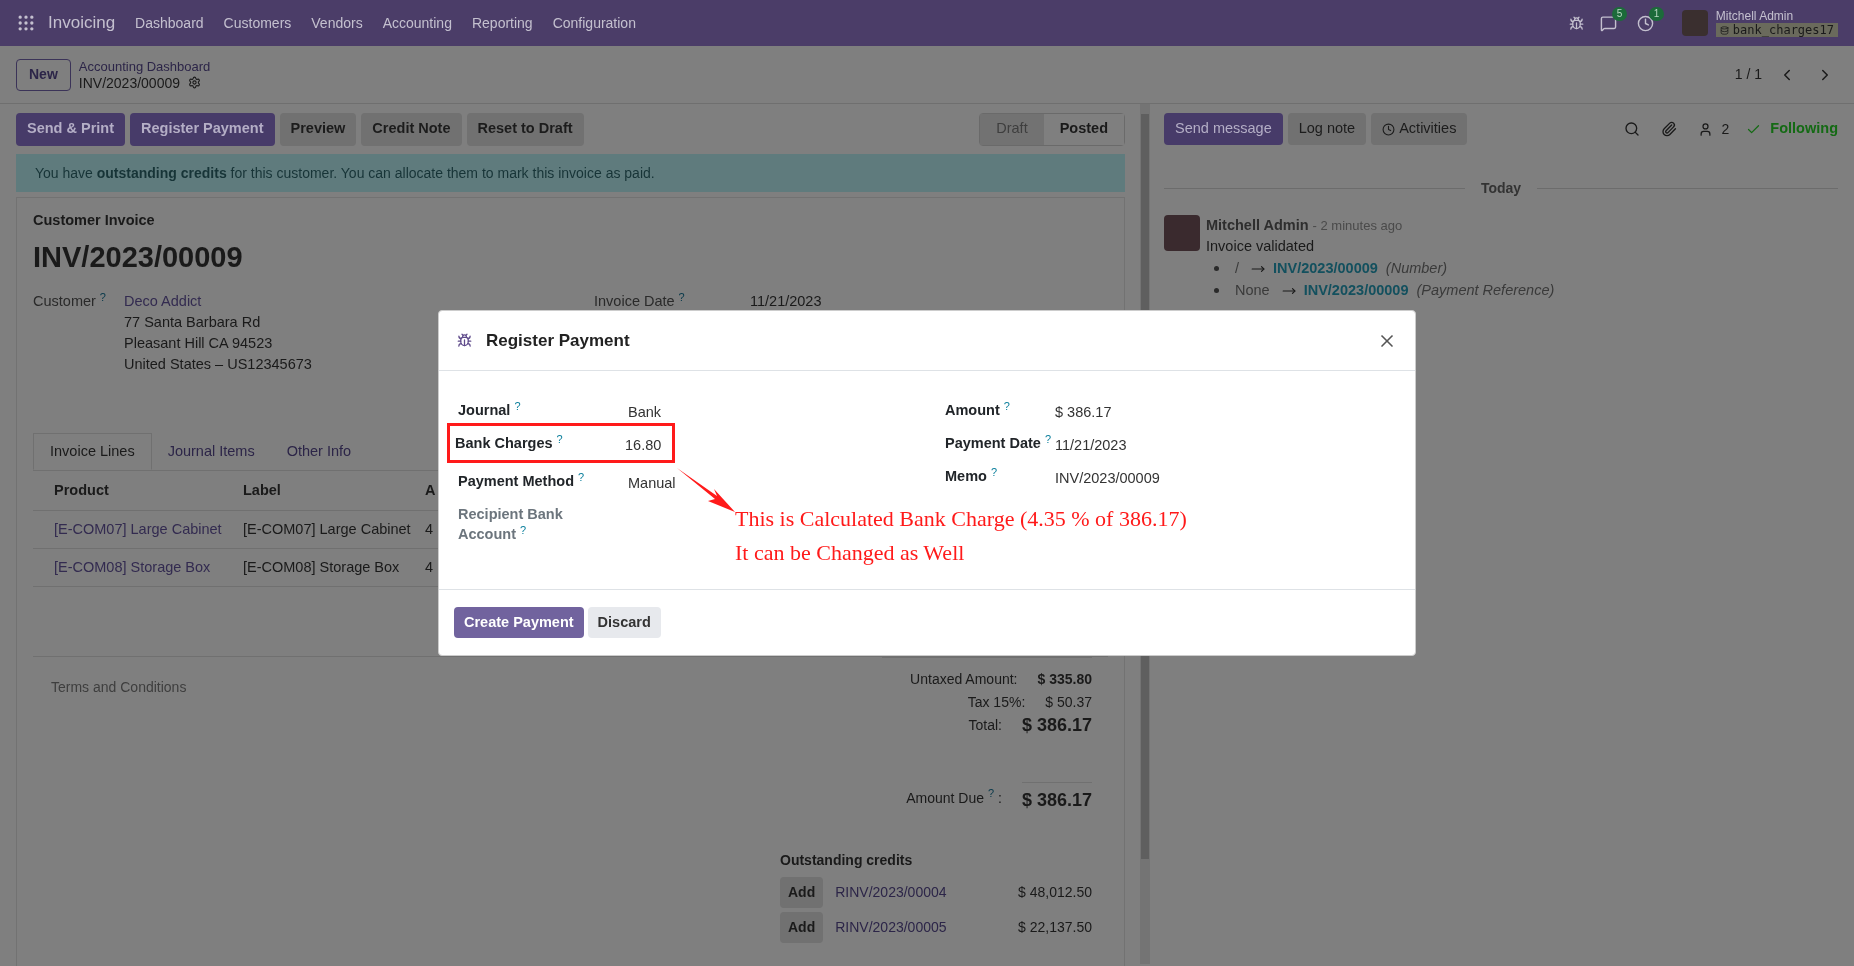  What do you see at coordinates (192, 323) in the screenshot?
I see `address-line: 77 Santa Barbara Rd` at bounding box center [192, 323].